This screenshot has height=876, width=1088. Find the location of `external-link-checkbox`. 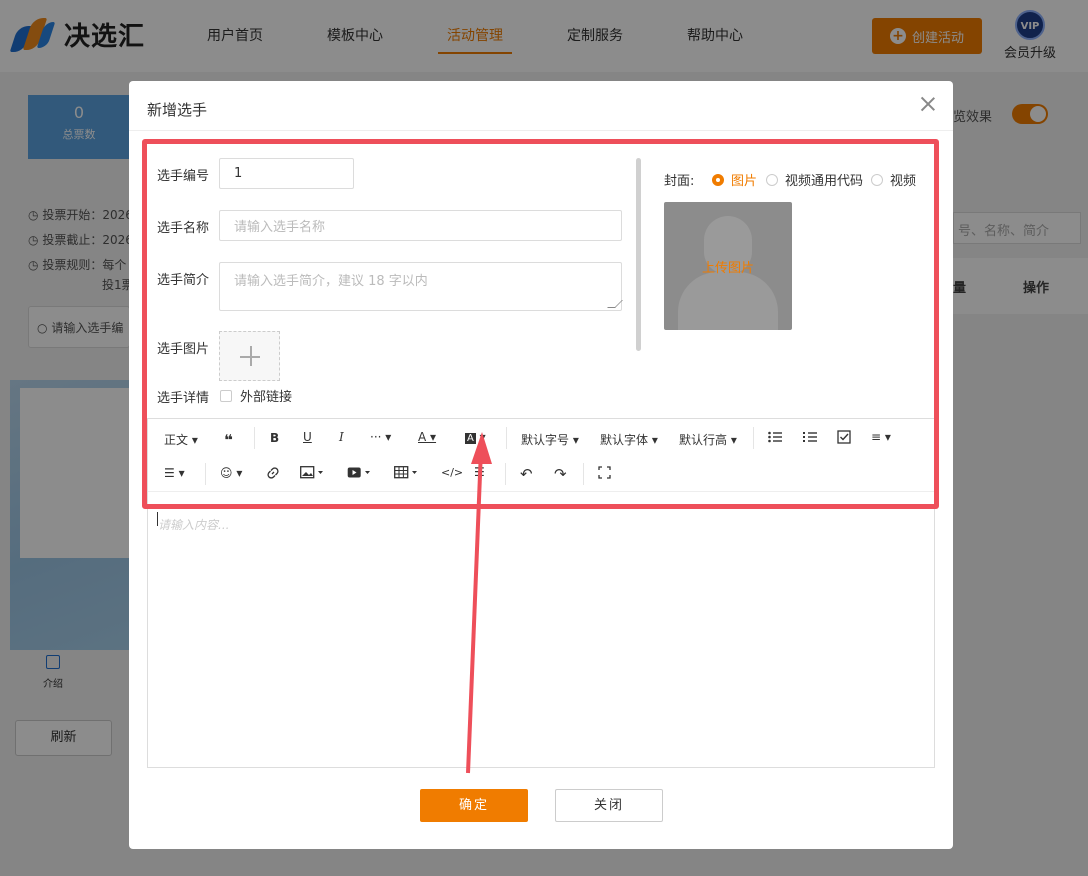

external-link-checkbox is located at coordinates (226, 396).